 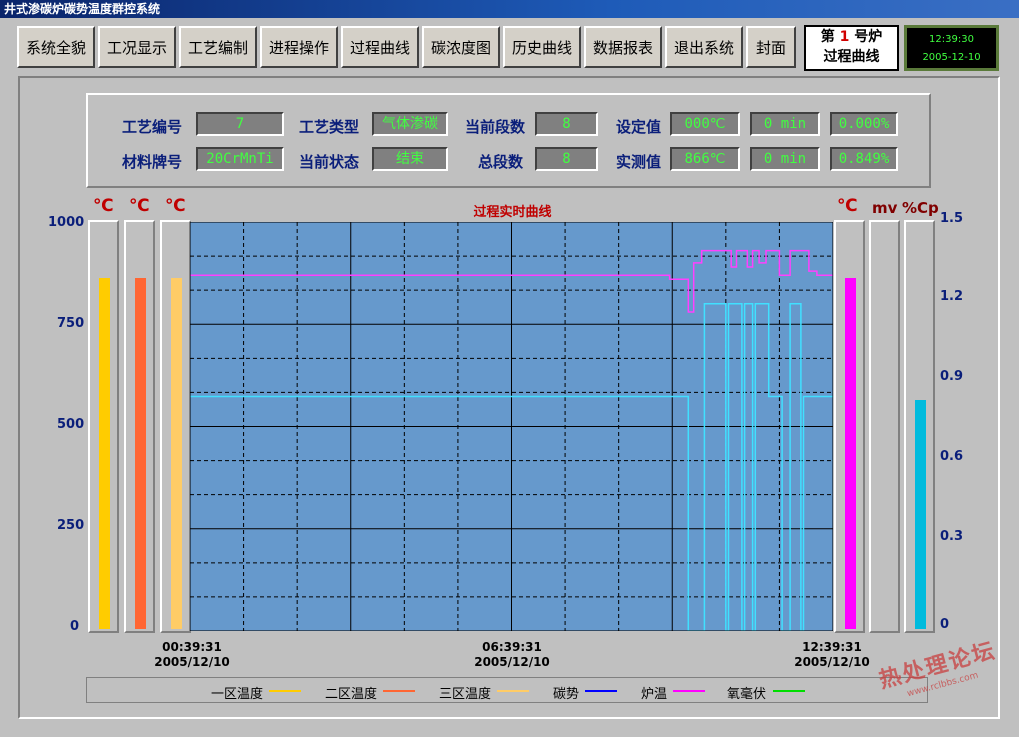 I want to click on x-tick-time: 00:39:31, so click(x=192, y=647).